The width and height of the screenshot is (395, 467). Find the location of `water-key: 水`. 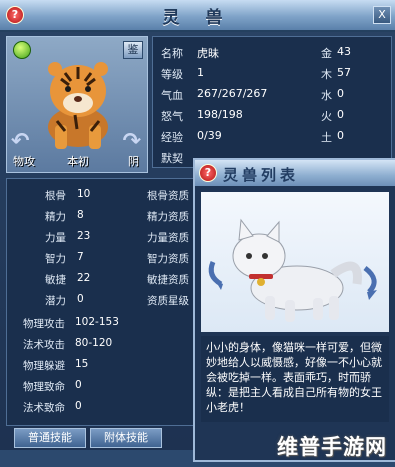

water-key: 水 is located at coordinates (326, 95).